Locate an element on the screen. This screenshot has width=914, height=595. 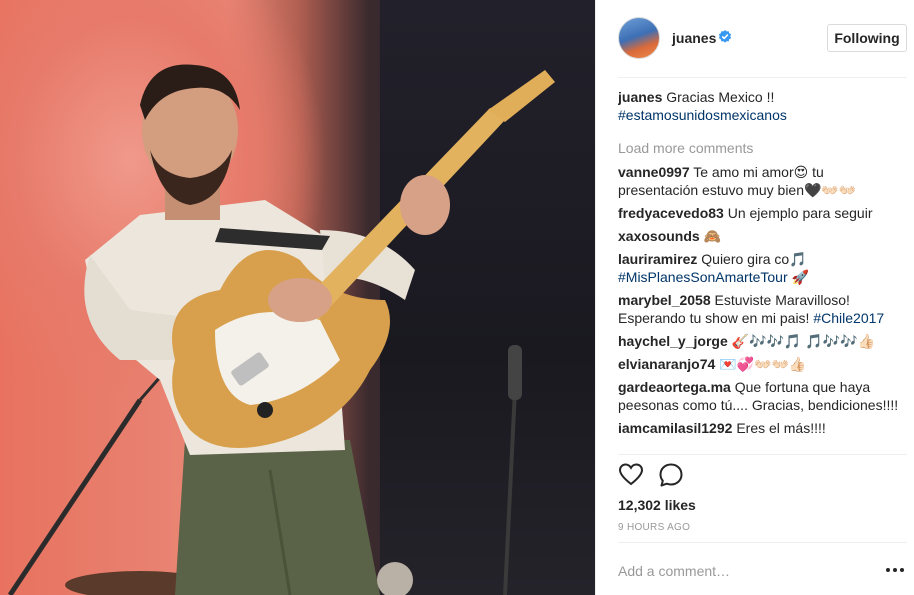
comment-username: marybel_2058 is located at coordinates (664, 300).